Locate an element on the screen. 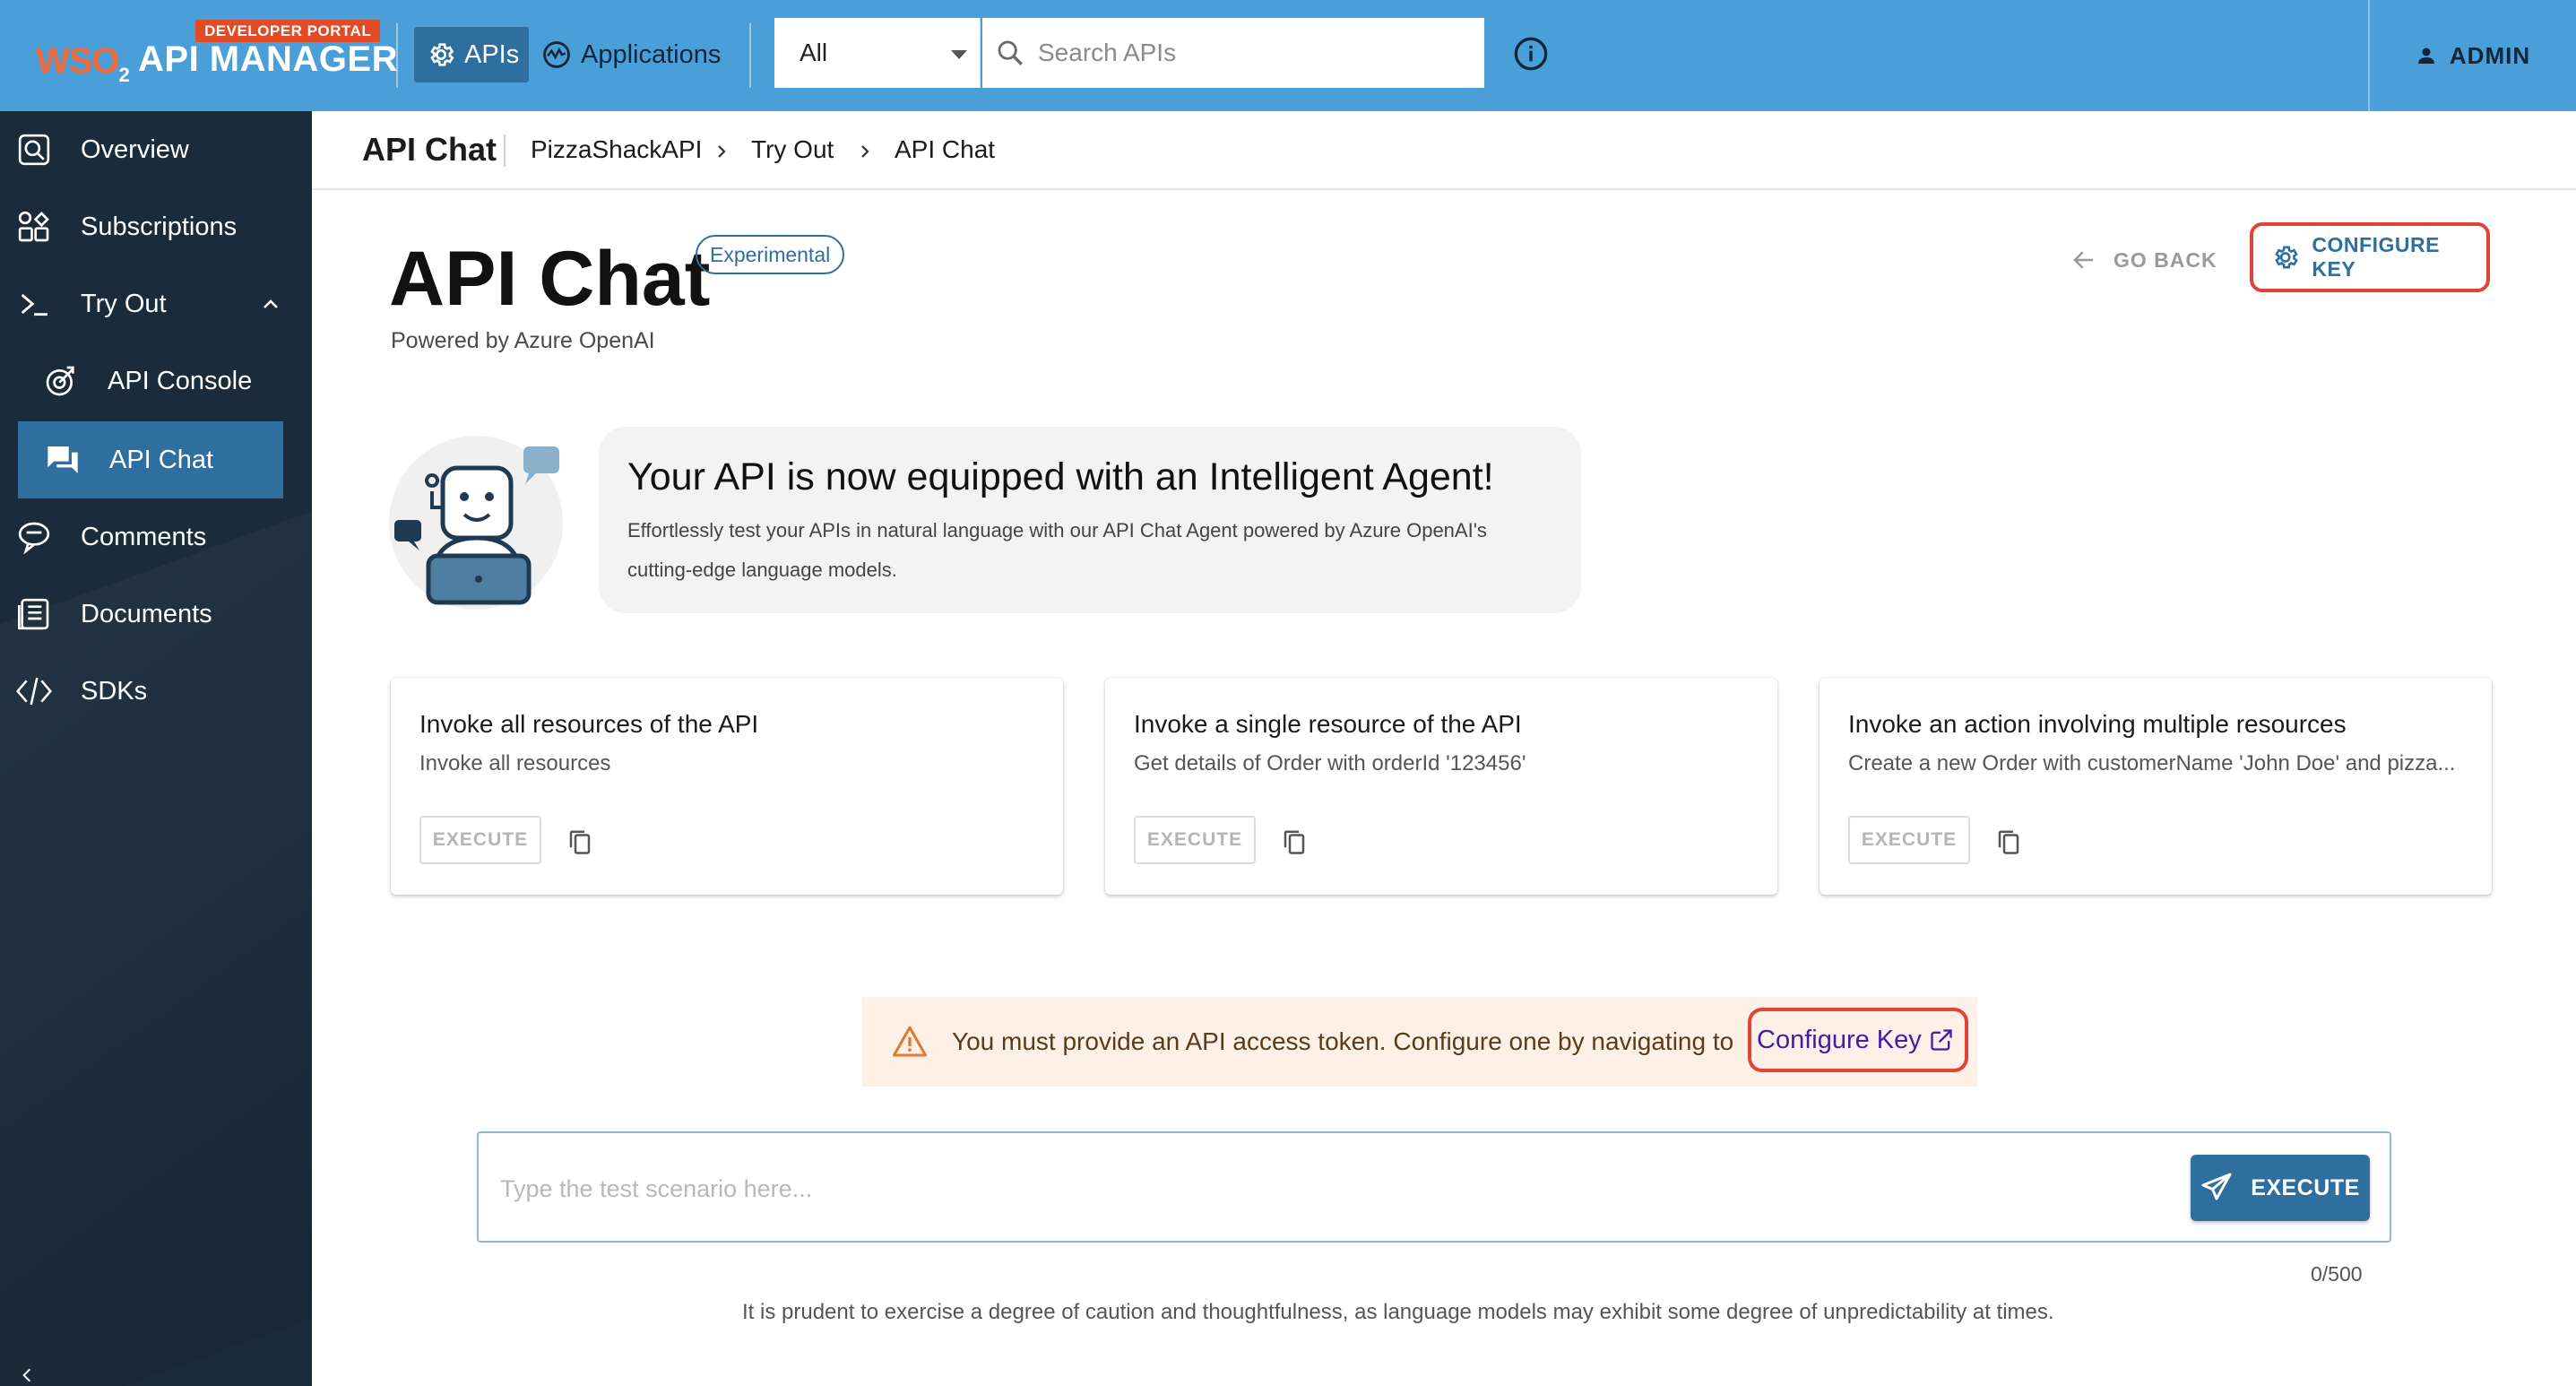 Image resolution: width=2576 pixels, height=1386 pixels. dropdown-caret-icon is located at coordinates (959, 54).